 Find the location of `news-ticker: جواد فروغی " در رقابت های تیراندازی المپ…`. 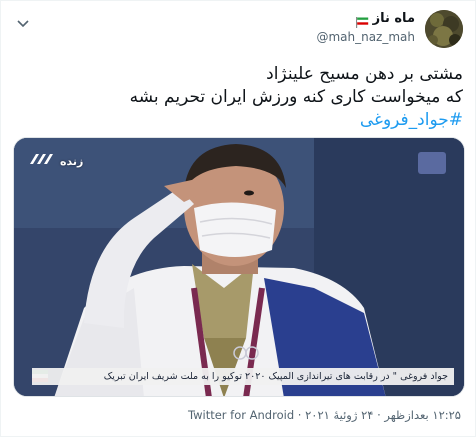

news-ticker: جواد فروغی " در رقابت های تیراندازی المپ… is located at coordinates (243, 376).